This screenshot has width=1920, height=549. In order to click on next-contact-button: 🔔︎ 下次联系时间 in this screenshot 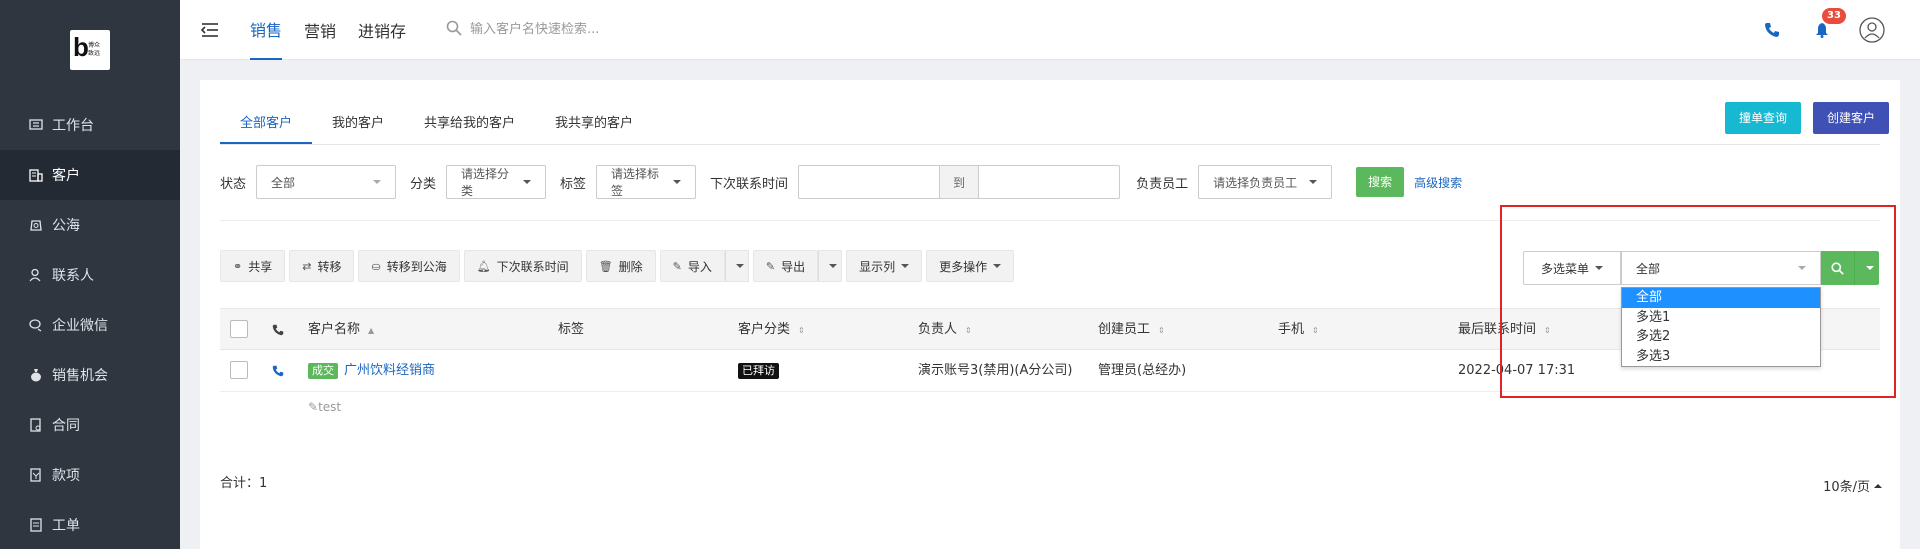, I will do `click(522, 266)`.